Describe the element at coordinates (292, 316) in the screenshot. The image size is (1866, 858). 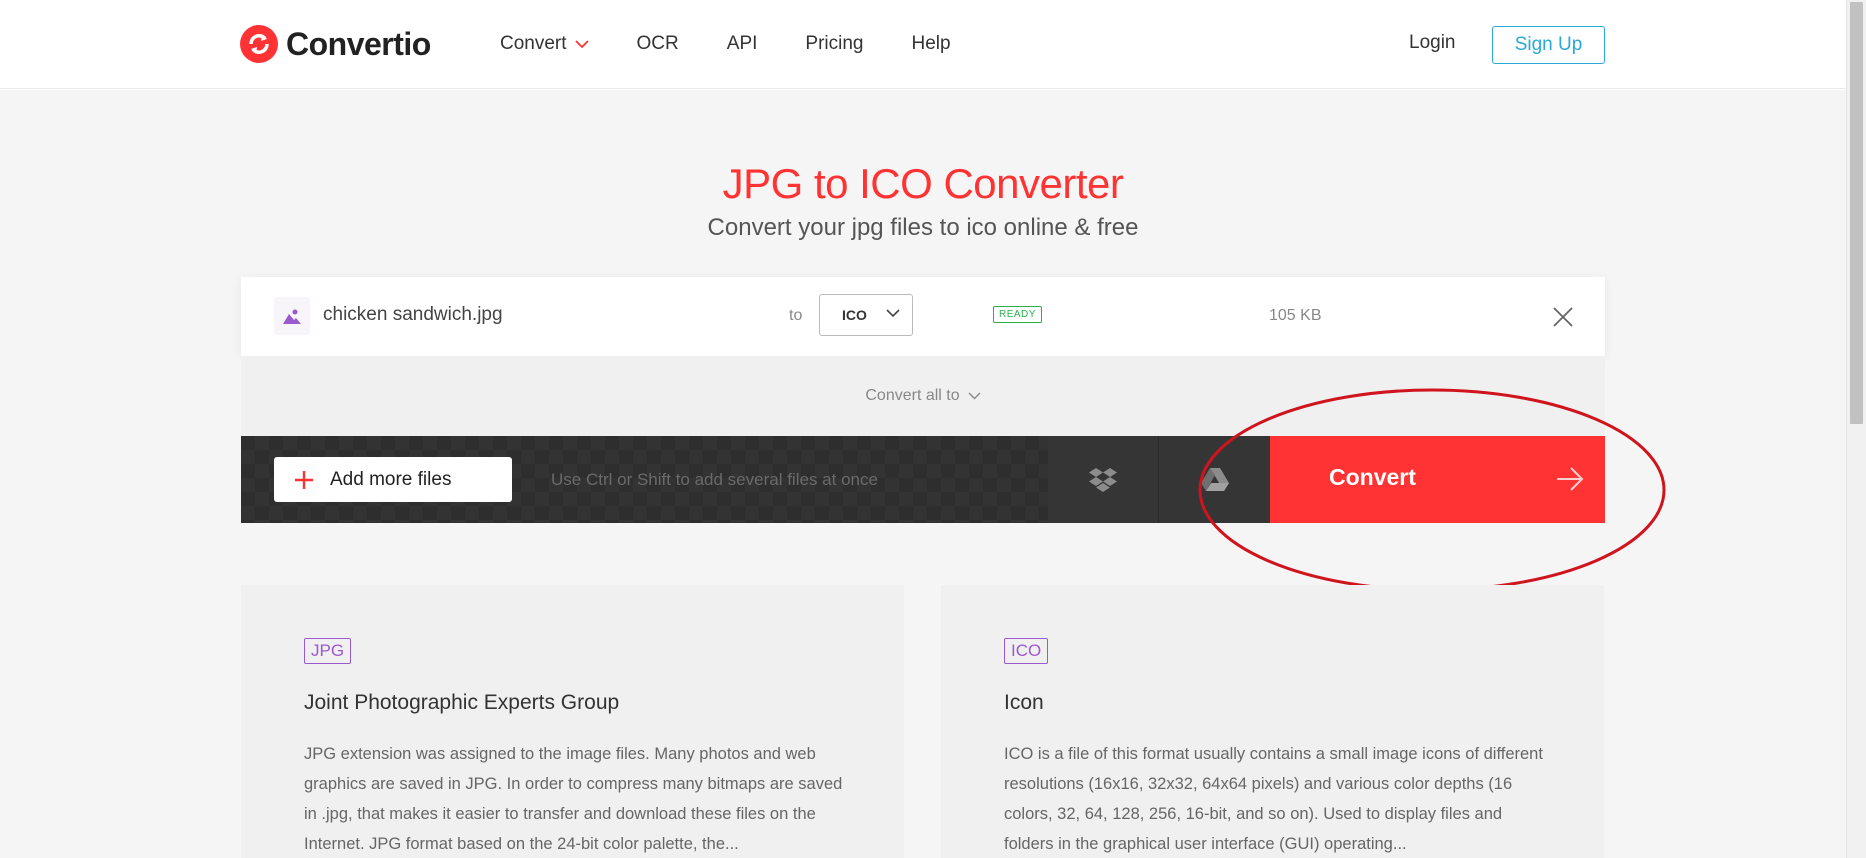
I see `image-file-icon` at that location.